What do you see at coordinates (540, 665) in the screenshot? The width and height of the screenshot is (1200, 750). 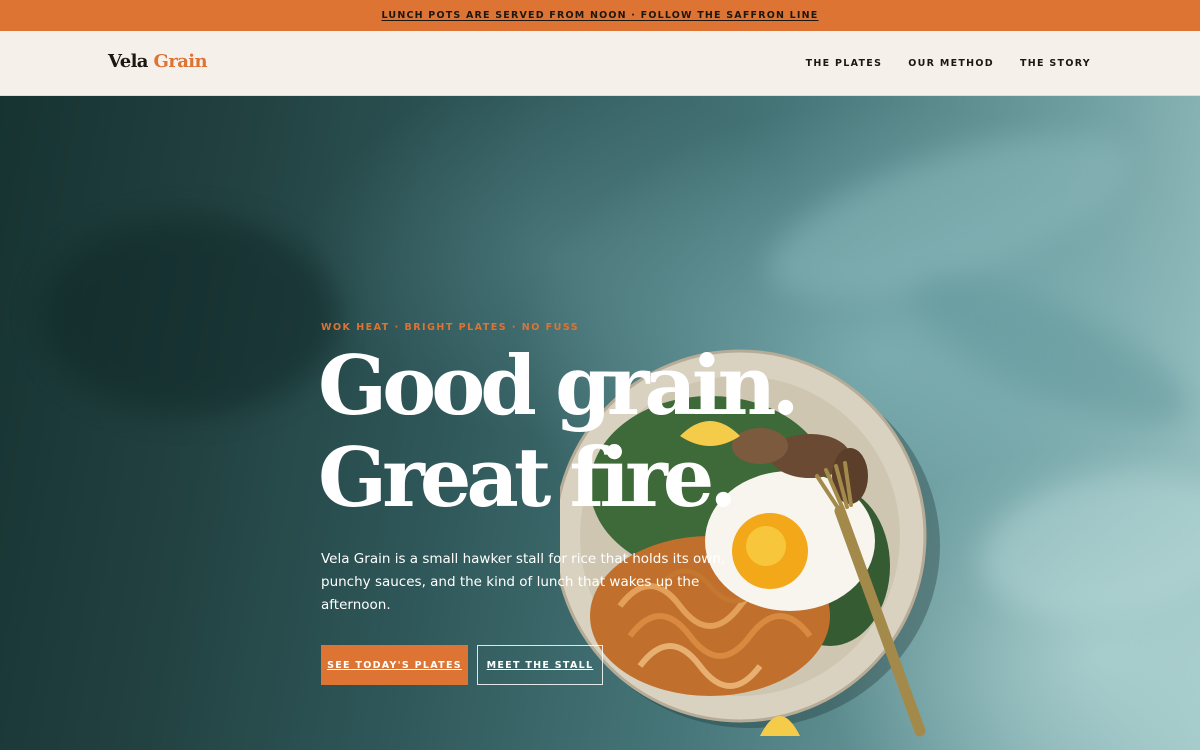 I see `meet-the-stall-button: MEET THE STALL` at bounding box center [540, 665].